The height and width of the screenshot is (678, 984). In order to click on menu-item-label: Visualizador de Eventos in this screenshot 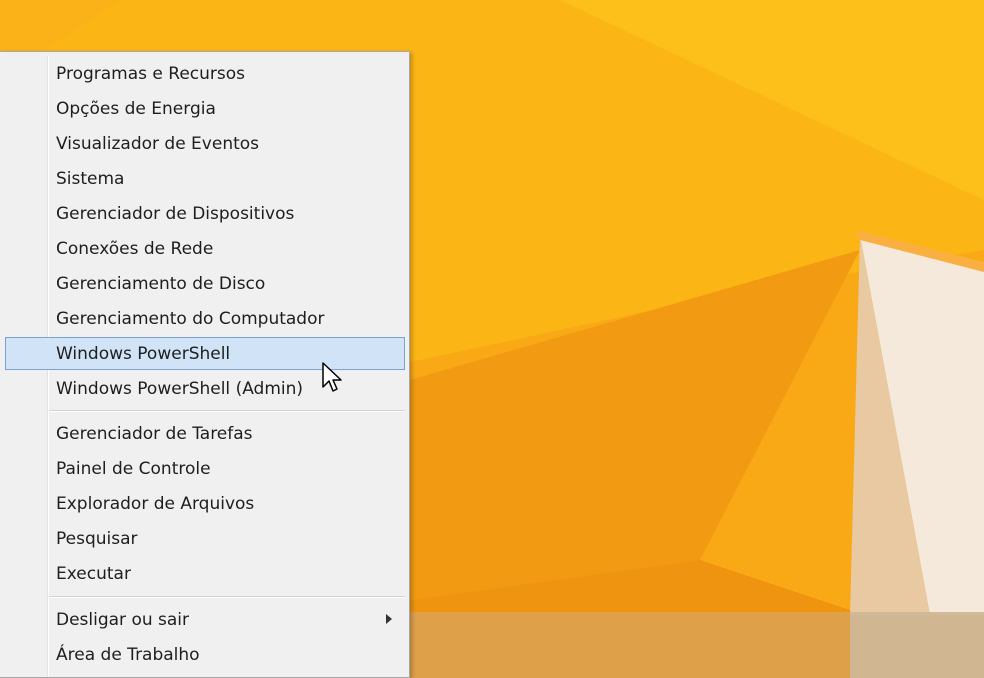, I will do `click(158, 144)`.